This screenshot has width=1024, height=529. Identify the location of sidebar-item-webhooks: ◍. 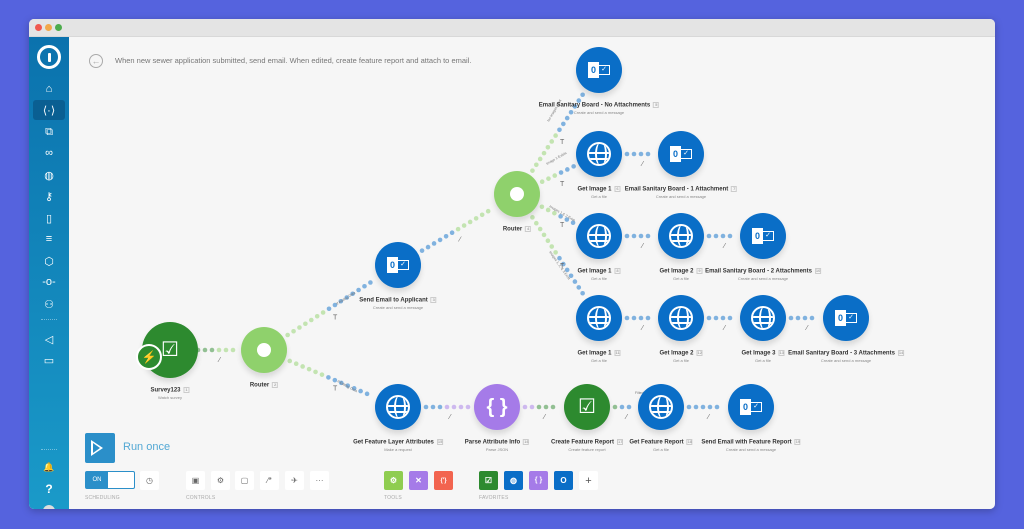
(49, 175).